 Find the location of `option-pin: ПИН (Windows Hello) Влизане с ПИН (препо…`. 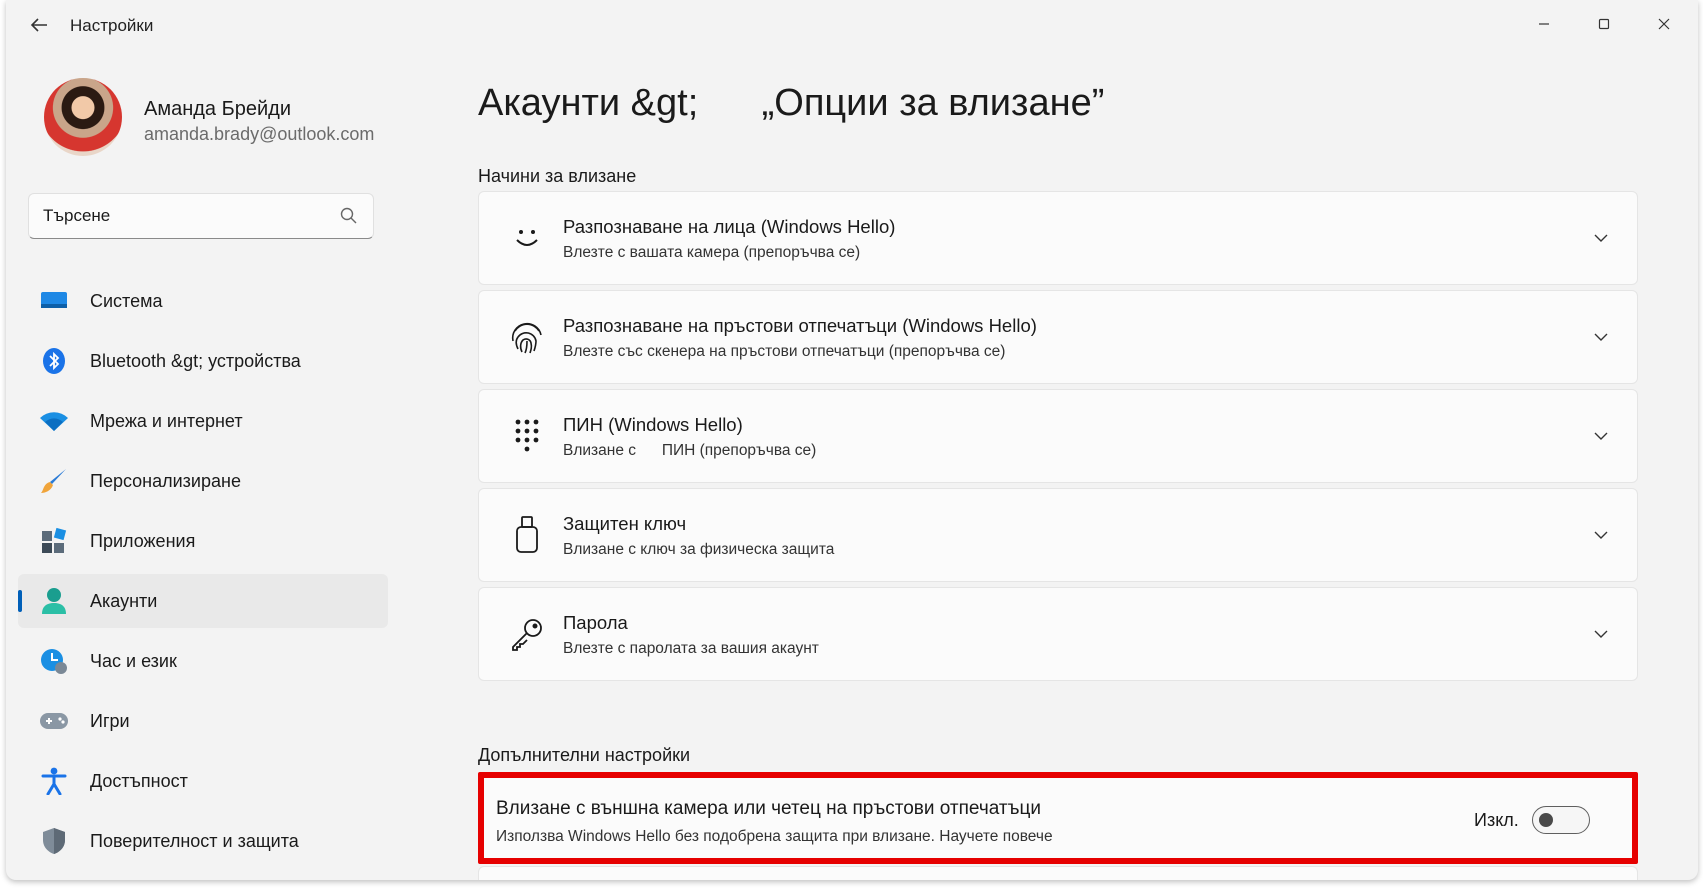

option-pin: ПИН (Windows Hello) Влизане с ПИН (препо… is located at coordinates (1058, 436).